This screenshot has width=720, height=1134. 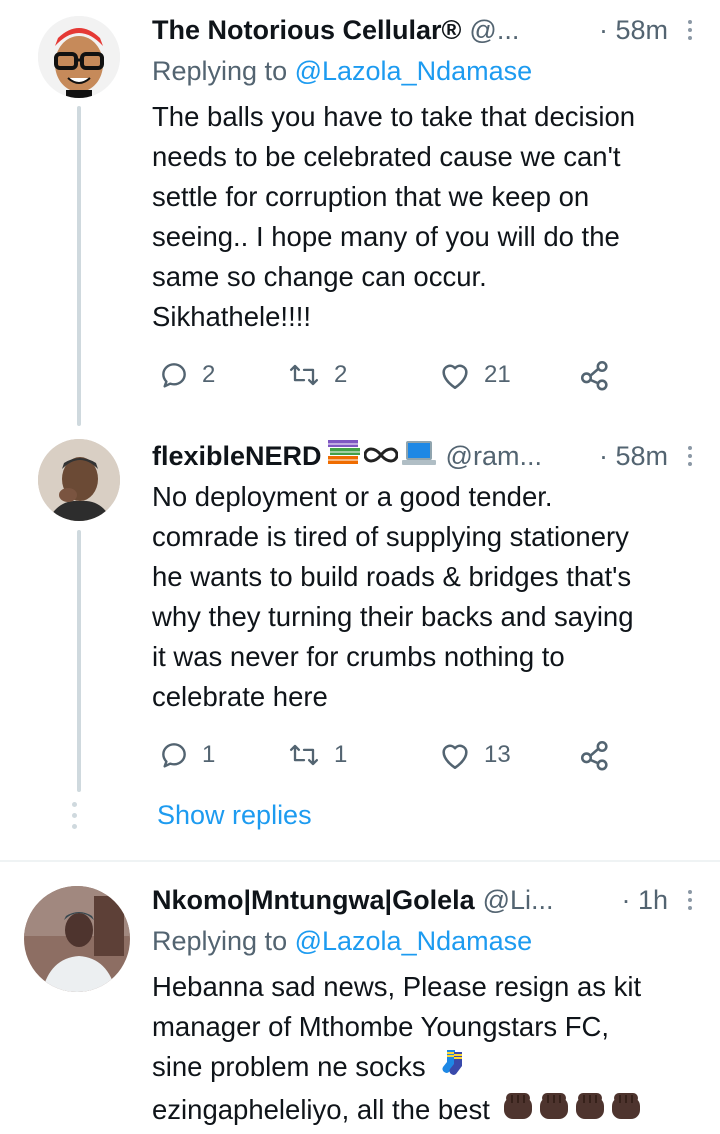 I want to click on display-name: The Notorious Cellular®, so click(x=306, y=30).